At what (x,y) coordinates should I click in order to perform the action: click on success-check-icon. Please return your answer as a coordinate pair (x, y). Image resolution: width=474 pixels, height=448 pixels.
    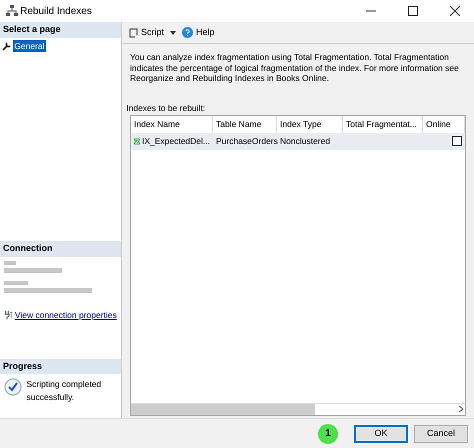
    Looking at the image, I should click on (13, 387).